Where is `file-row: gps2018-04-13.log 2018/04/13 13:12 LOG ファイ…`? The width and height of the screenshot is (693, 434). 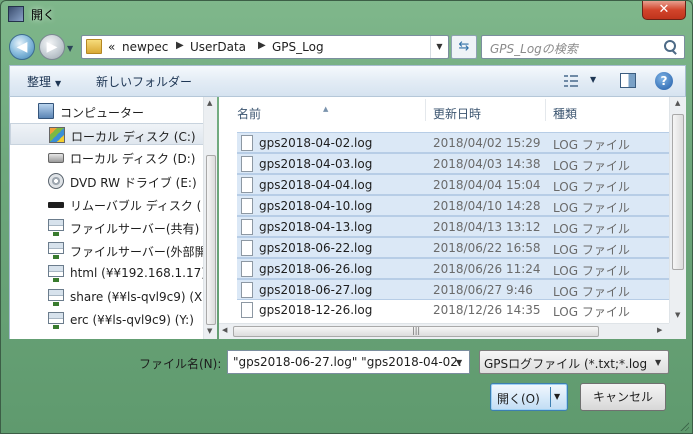 file-row: gps2018-04-13.log 2018/04/13 13:12 LOG ファイ… is located at coordinates (453, 226).